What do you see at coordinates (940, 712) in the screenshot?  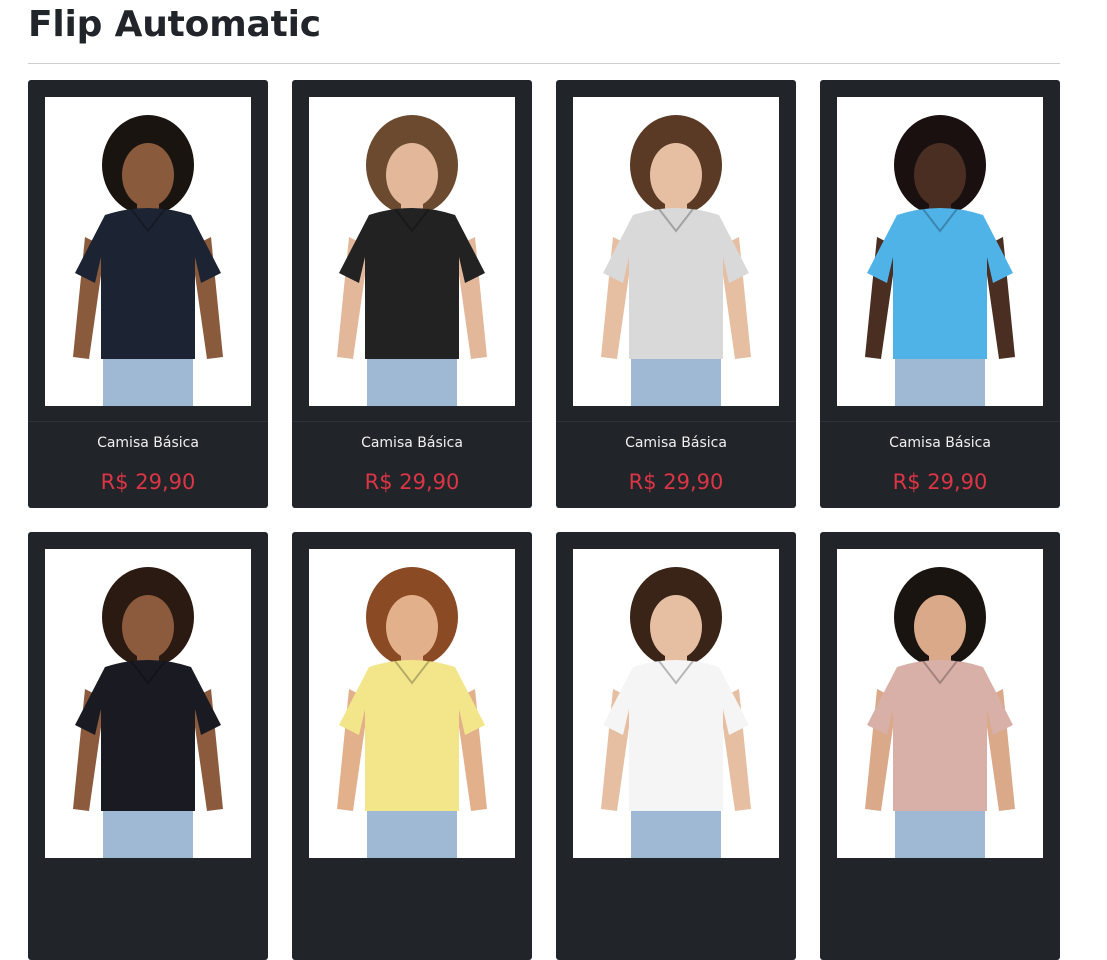 I see `man-pink-print-tshirt-photo` at bounding box center [940, 712].